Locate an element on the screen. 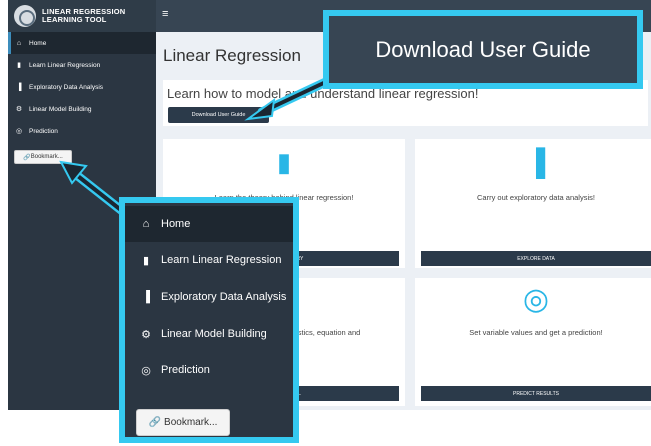 The width and height of the screenshot is (651, 446). callout-sidebar-item-exploratory-data-analysis: ▐ Exploratory Data Analysis is located at coordinates (209, 297).